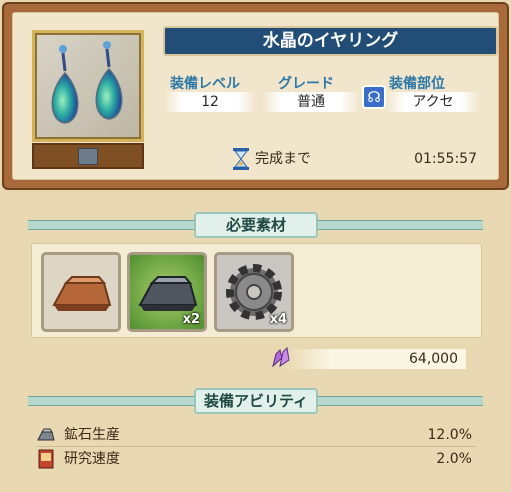 The height and width of the screenshot is (492, 511). I want to click on ability-row: 鉱石生産 12.0%, so click(256, 435).